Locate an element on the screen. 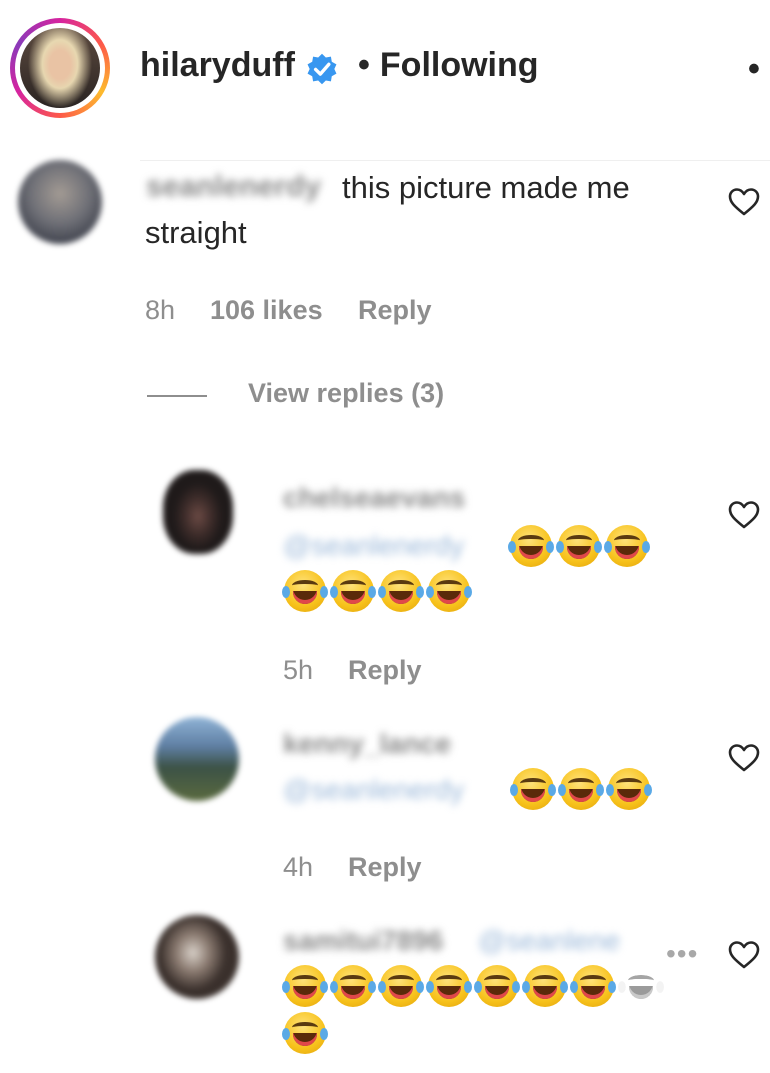  comment-time: 8h is located at coordinates (160, 310).